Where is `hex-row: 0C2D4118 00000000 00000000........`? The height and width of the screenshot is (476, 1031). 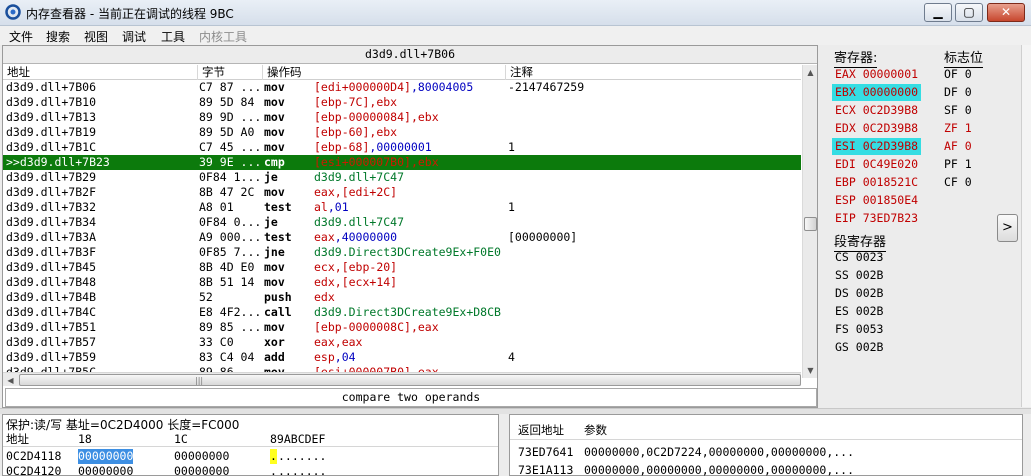
hex-row: 0C2D4118 00000000 00000000........ is located at coordinates (250, 456).